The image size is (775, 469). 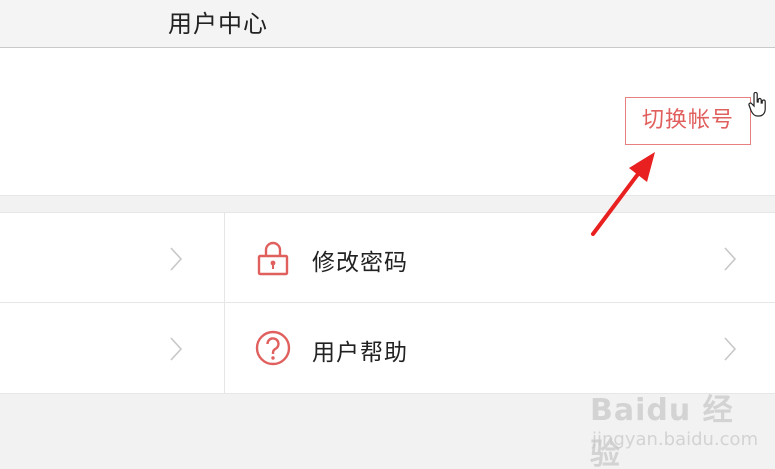 What do you see at coordinates (273, 258) in the screenshot?
I see `lock-icon` at bounding box center [273, 258].